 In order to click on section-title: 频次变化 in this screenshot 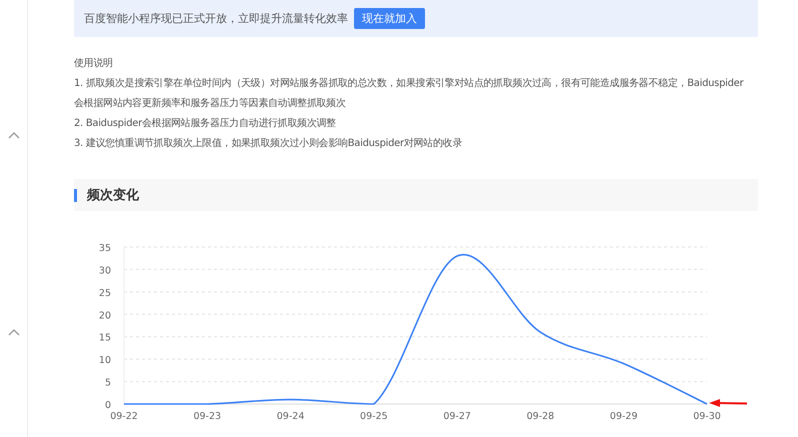, I will do `click(113, 195)`.